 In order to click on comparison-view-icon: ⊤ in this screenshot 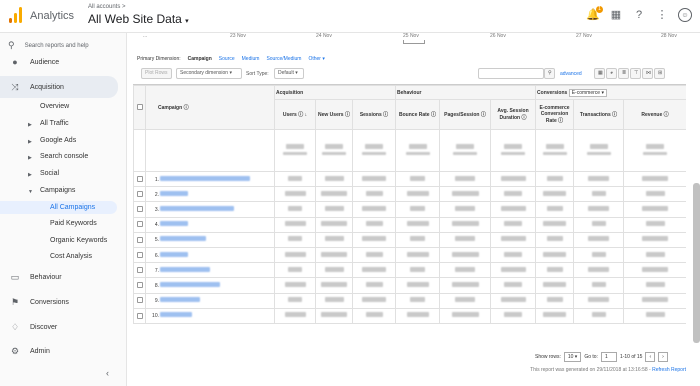, I will do `click(635, 73)`.